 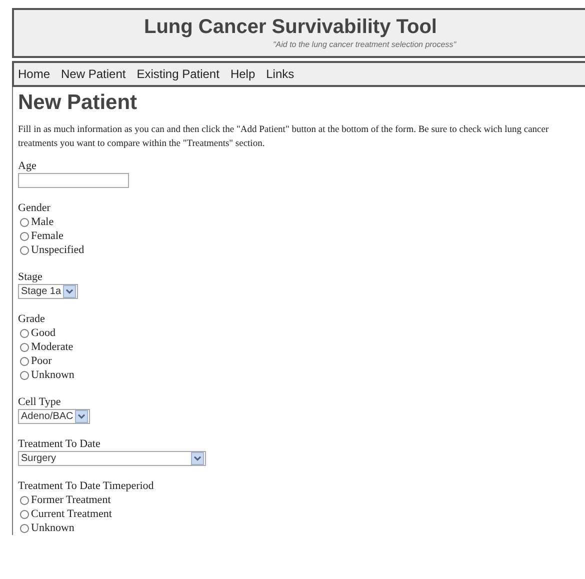 I want to click on field-label: Grade, so click(x=31, y=319).